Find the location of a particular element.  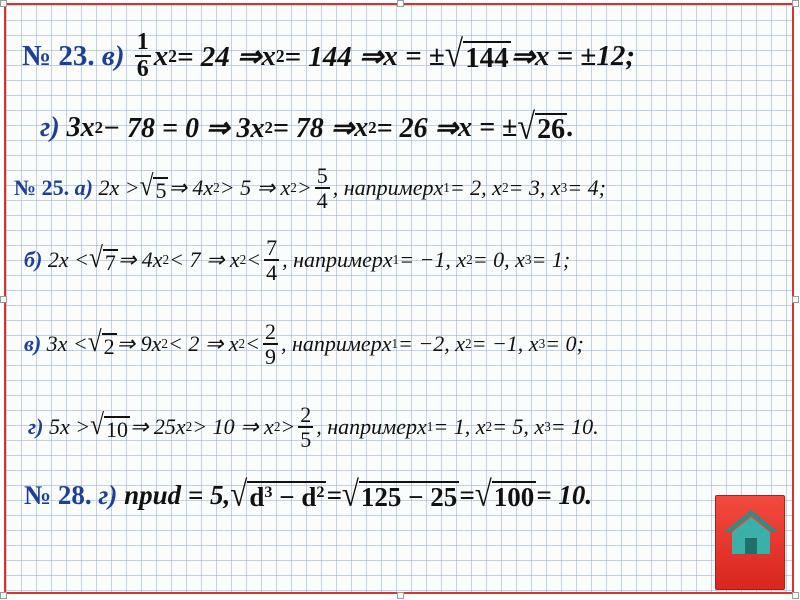

fraction: 1 6 is located at coordinates (142, 56).